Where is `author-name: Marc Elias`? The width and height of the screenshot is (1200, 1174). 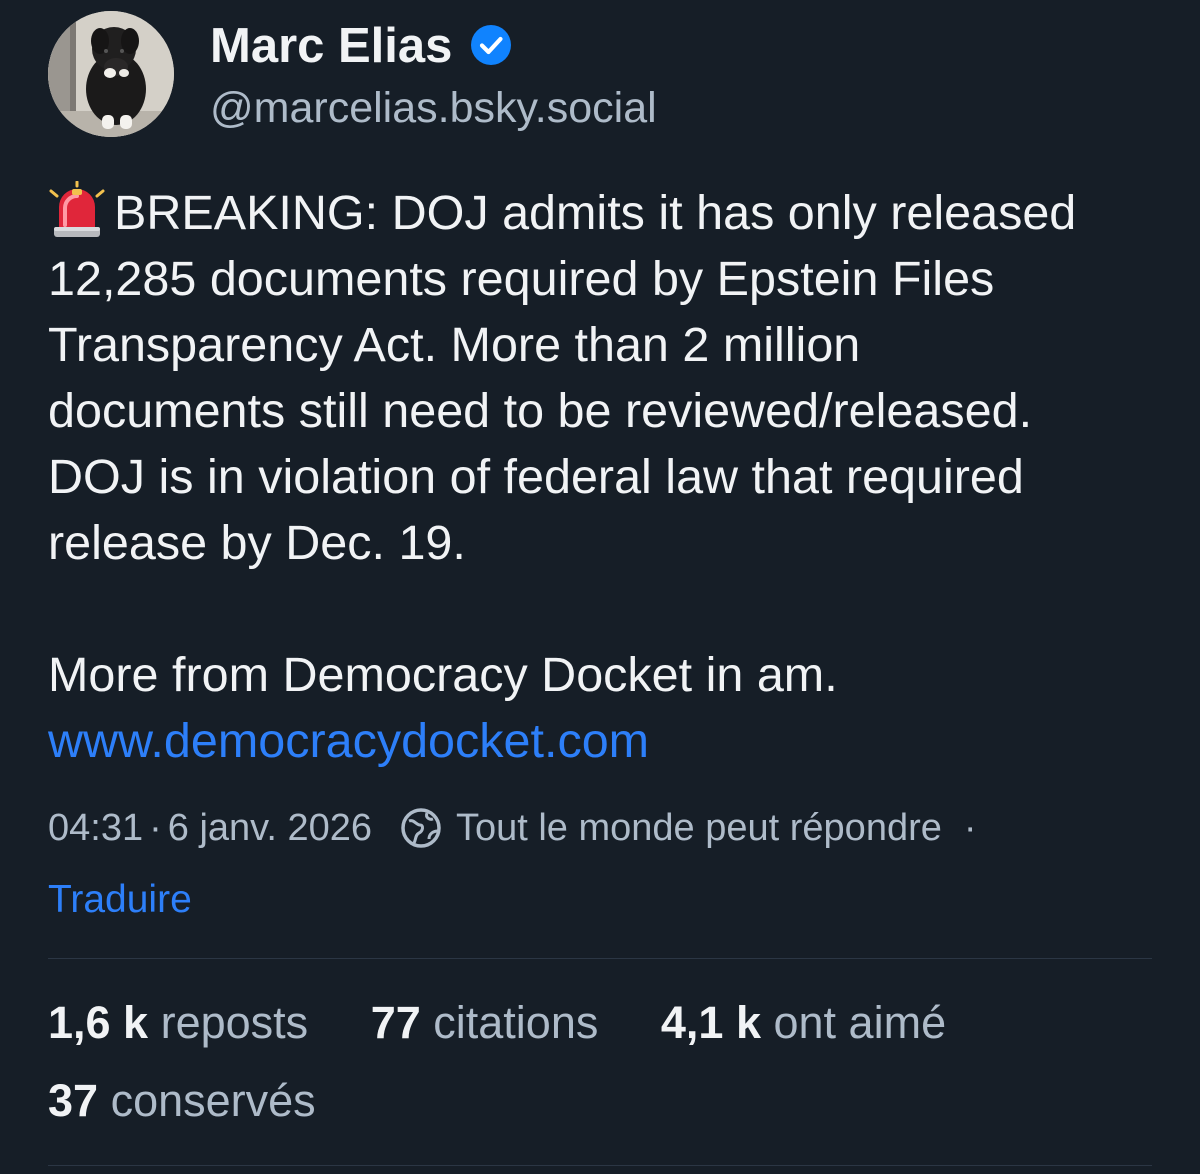
author-name: Marc Elias is located at coordinates (331, 46).